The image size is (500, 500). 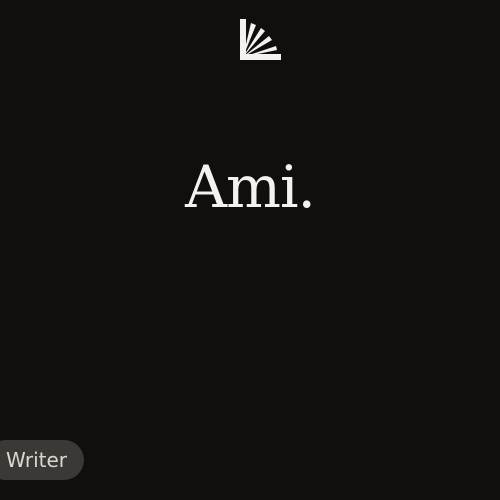 I want to click on writer-tag-button: Writer, so click(x=42, y=460).